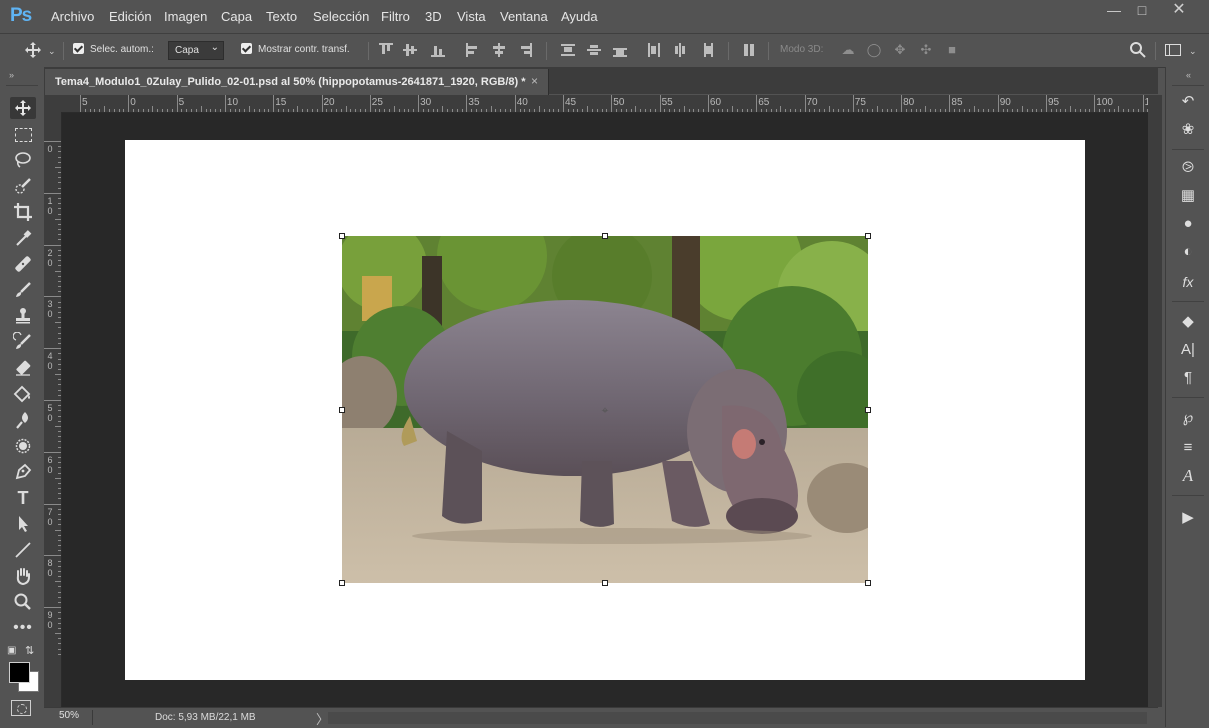 The height and width of the screenshot is (728, 1209). I want to click on path-selection-tool-icon, so click(23, 524).